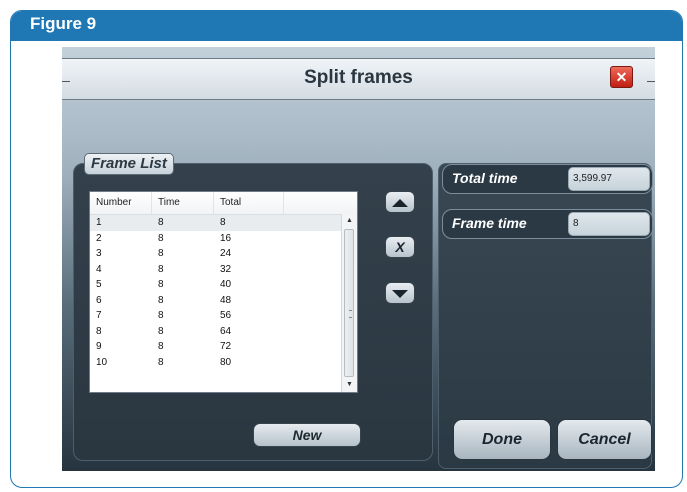  I want to click on table-row: 1 8 8, so click(223, 223).